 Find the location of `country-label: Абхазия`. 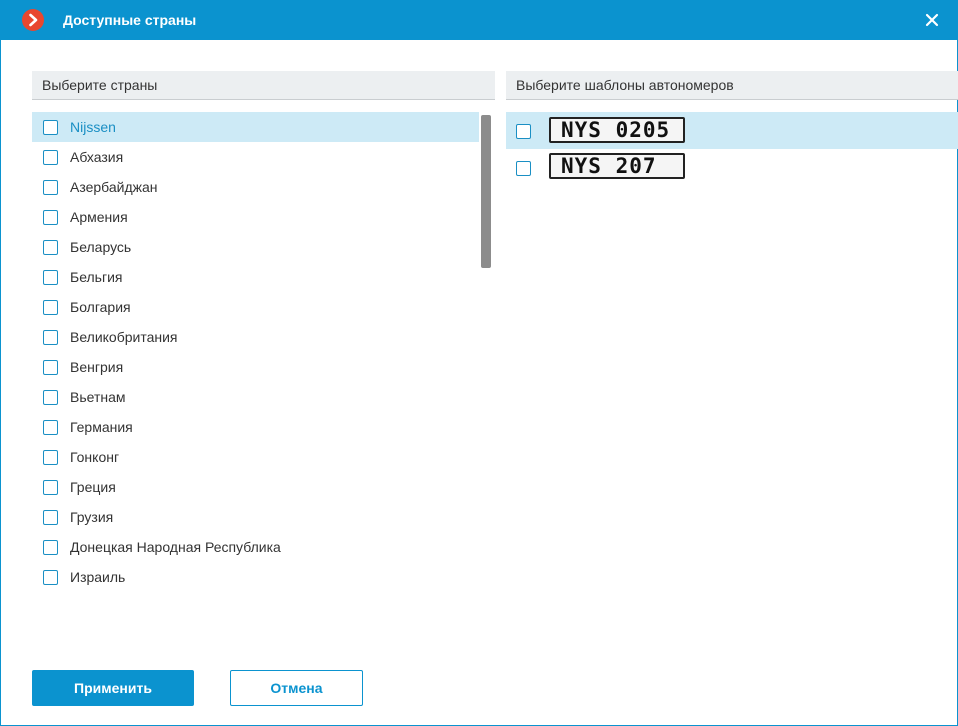

country-label: Абхазия is located at coordinates (97, 157).